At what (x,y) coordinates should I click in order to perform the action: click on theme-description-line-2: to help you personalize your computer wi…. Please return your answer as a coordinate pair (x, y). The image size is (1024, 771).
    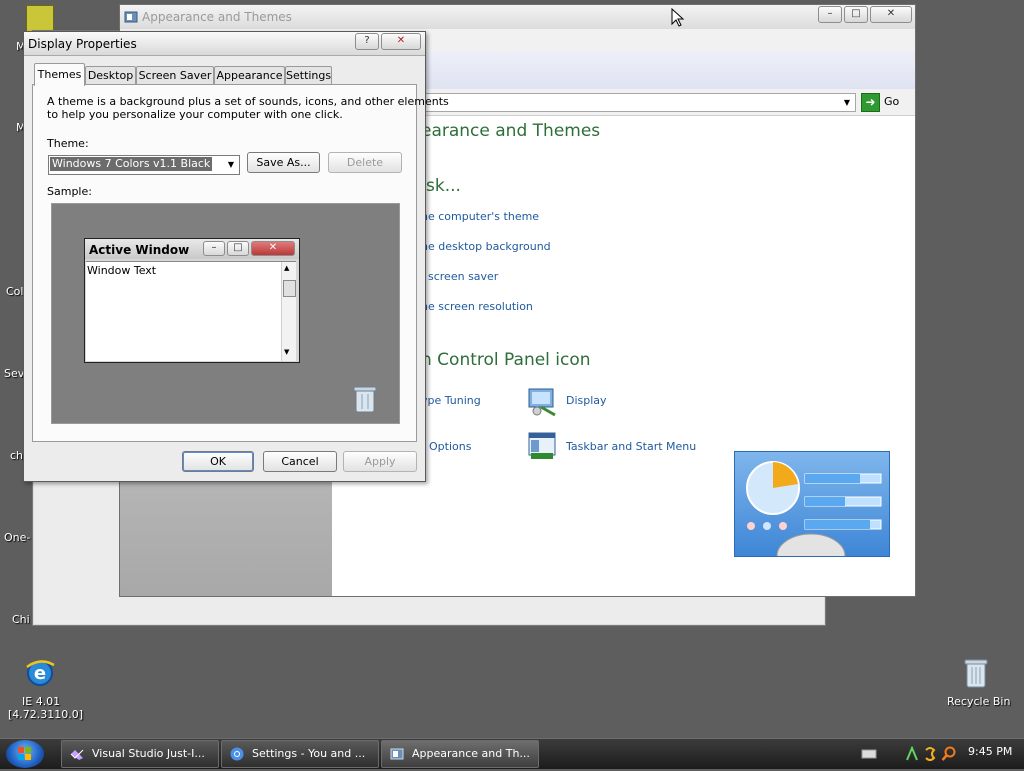
    Looking at the image, I should click on (195, 114).